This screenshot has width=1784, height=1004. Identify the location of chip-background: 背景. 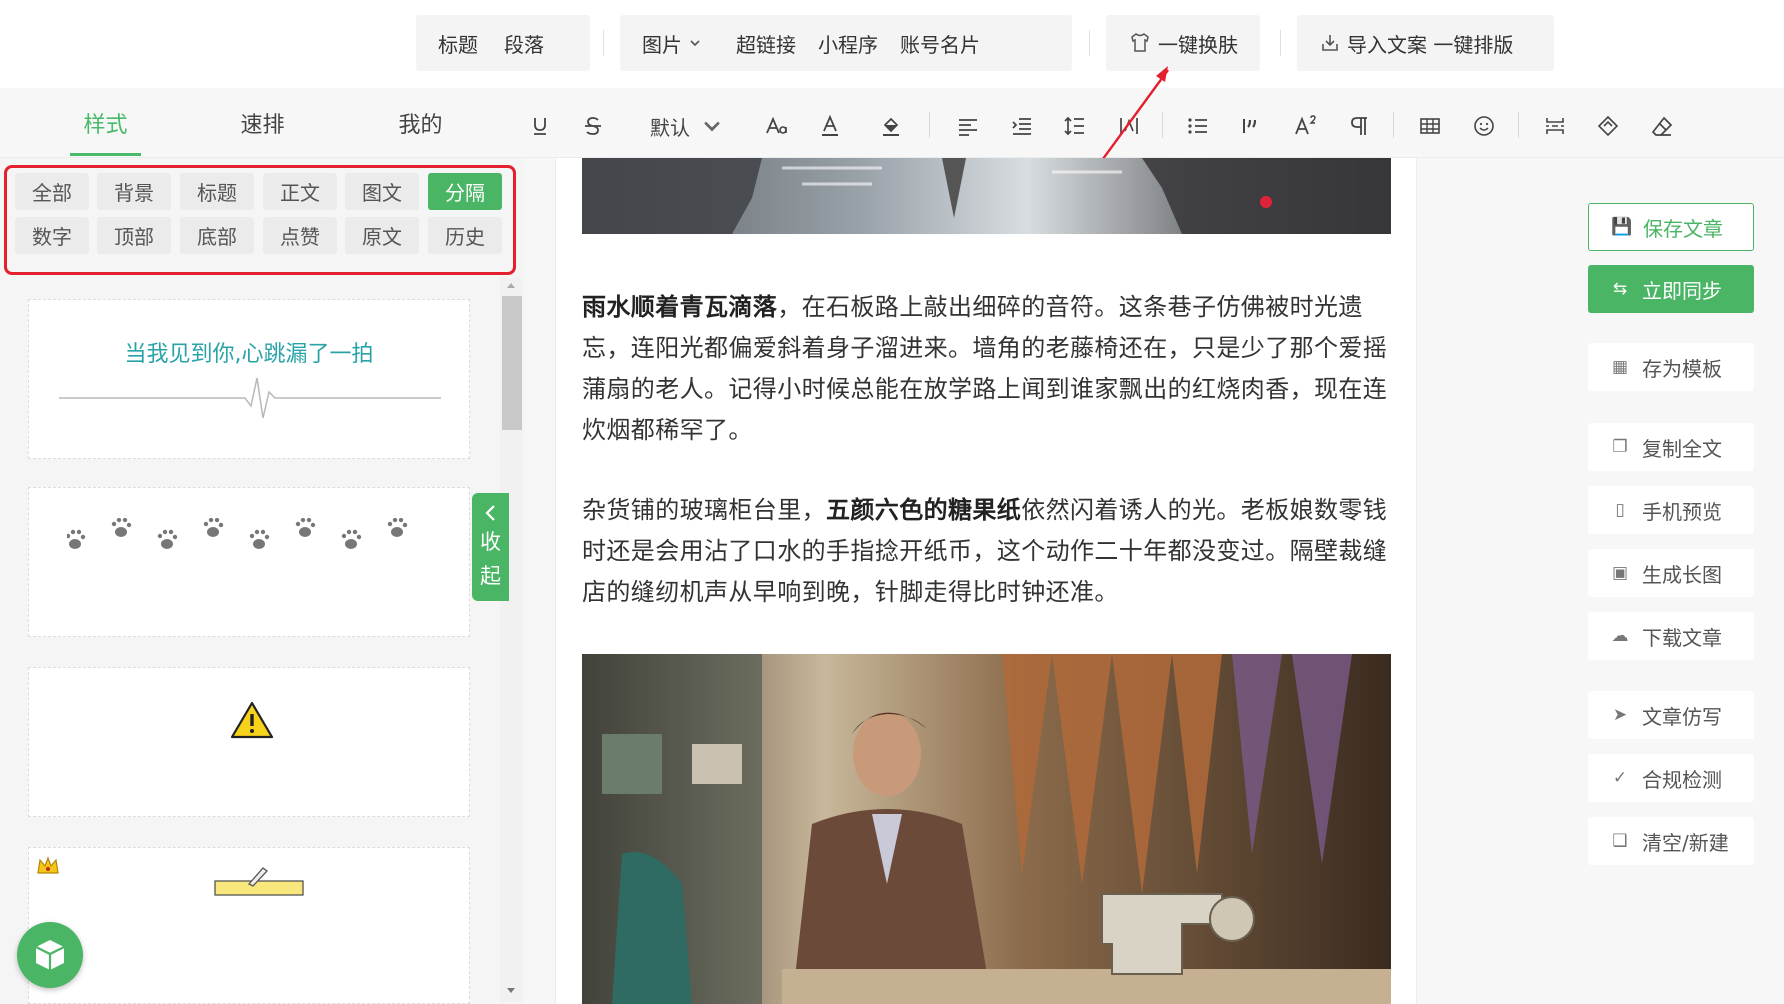
(134, 191).